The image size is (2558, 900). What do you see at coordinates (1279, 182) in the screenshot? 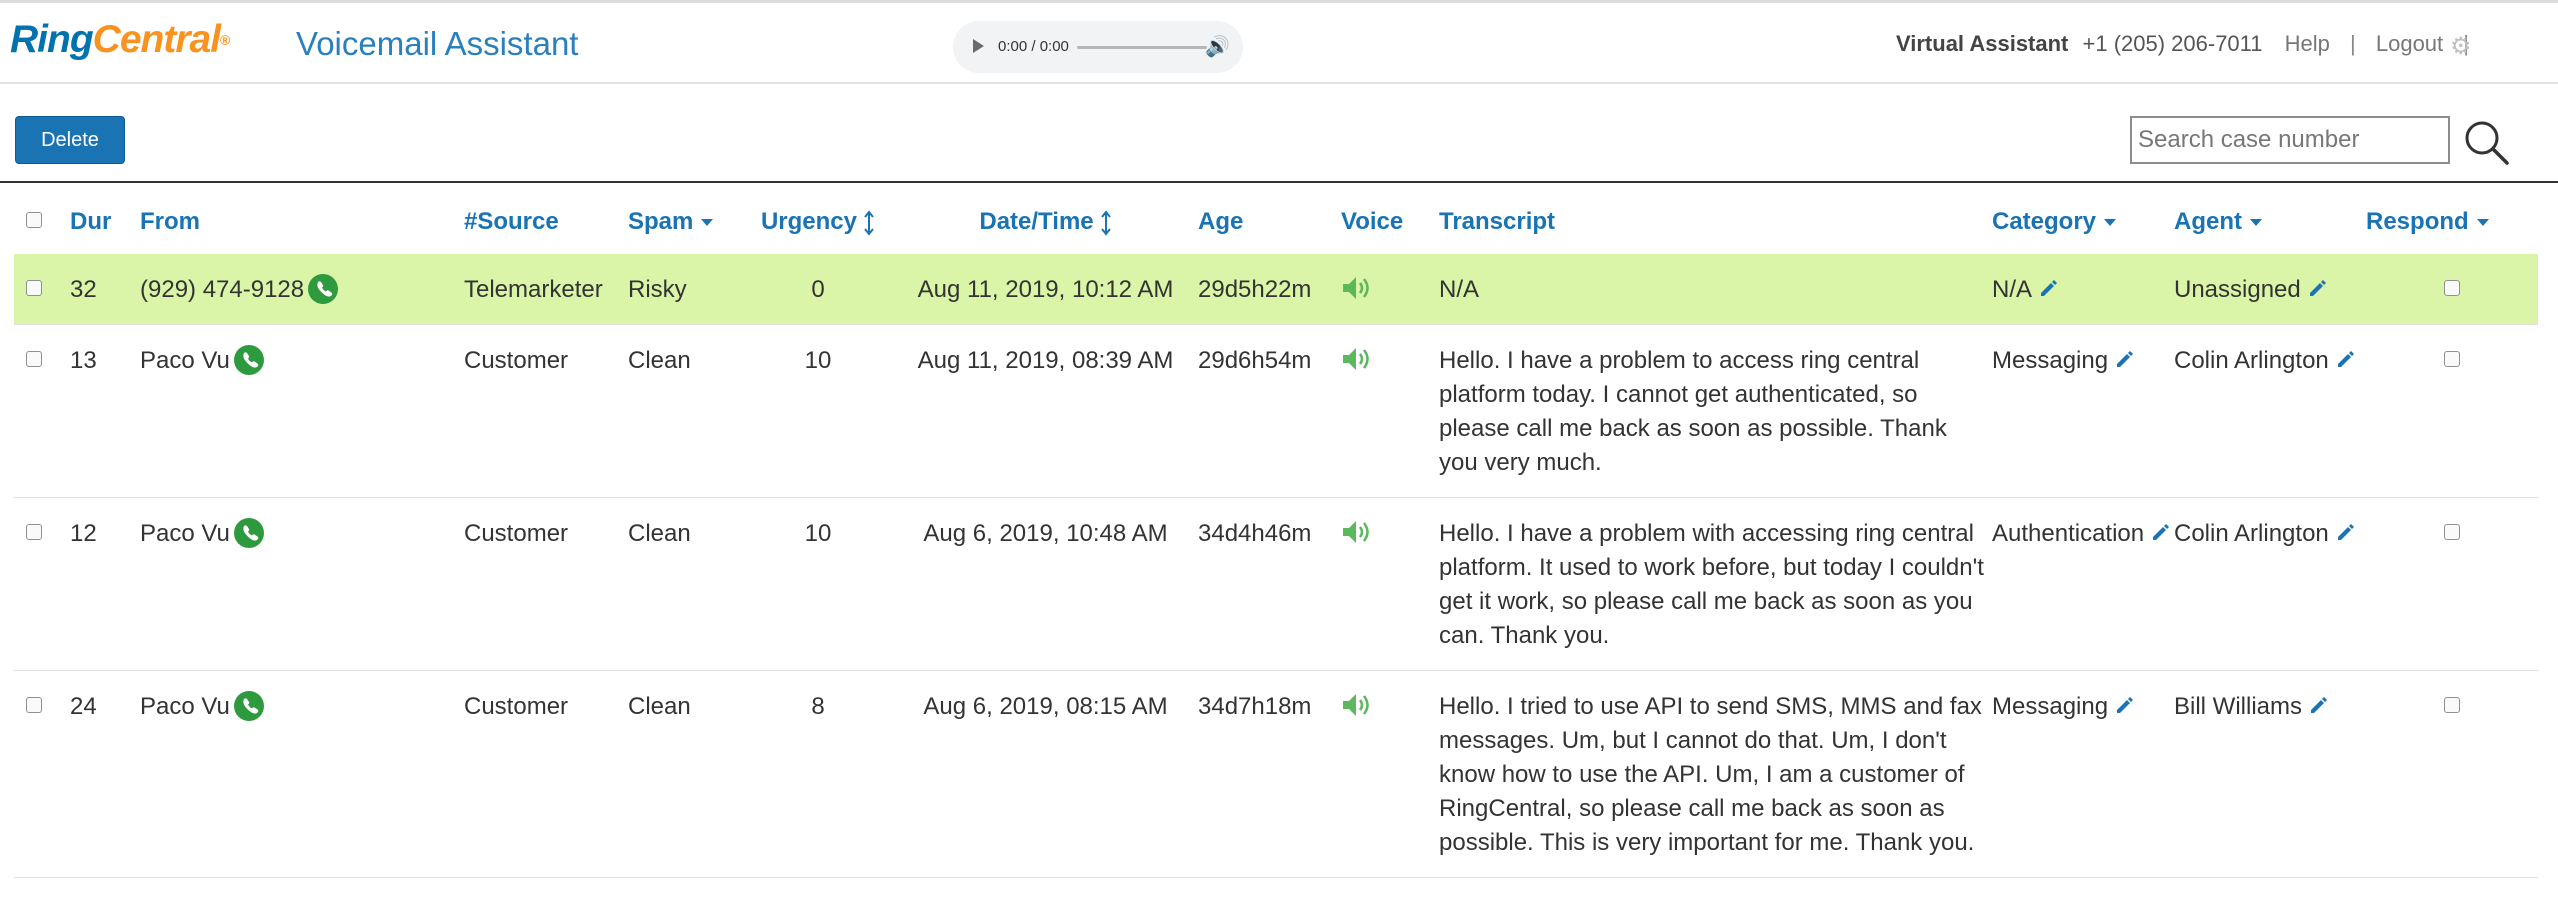
I see `toolbar-divider` at bounding box center [1279, 182].